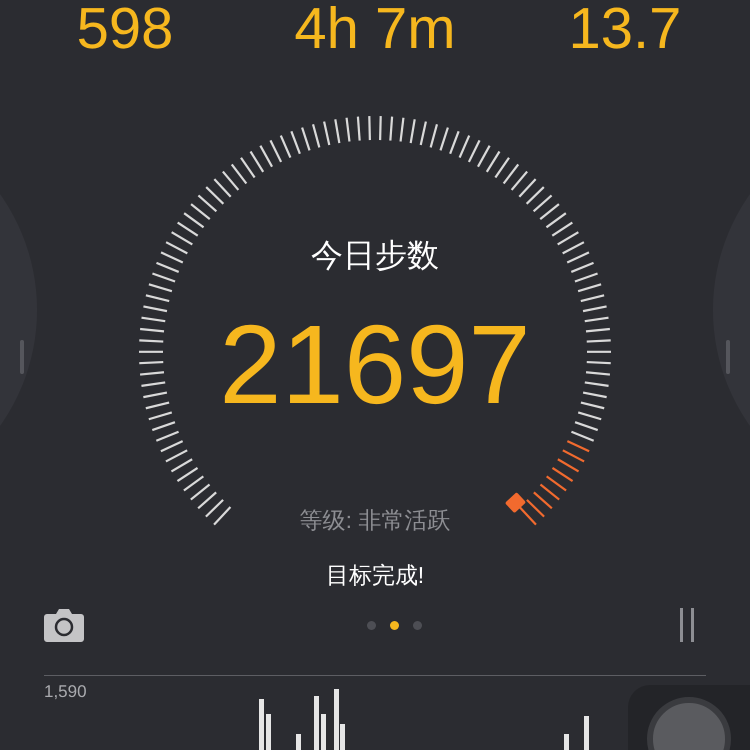  What do you see at coordinates (687, 625) in the screenshot?
I see `pause-icon` at bounding box center [687, 625].